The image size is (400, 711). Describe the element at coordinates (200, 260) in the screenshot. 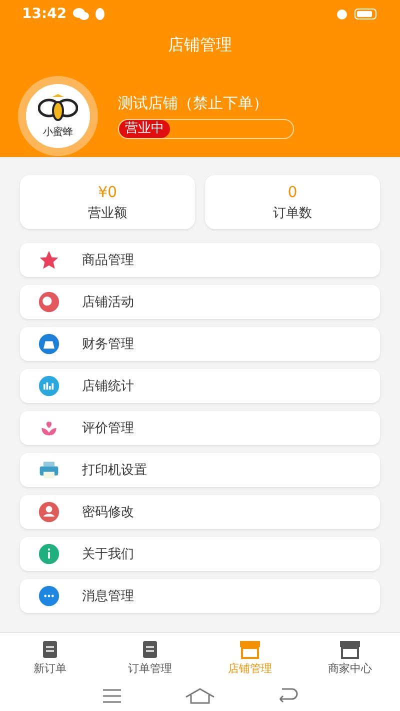

I see `menu-item: 商品管理` at that location.